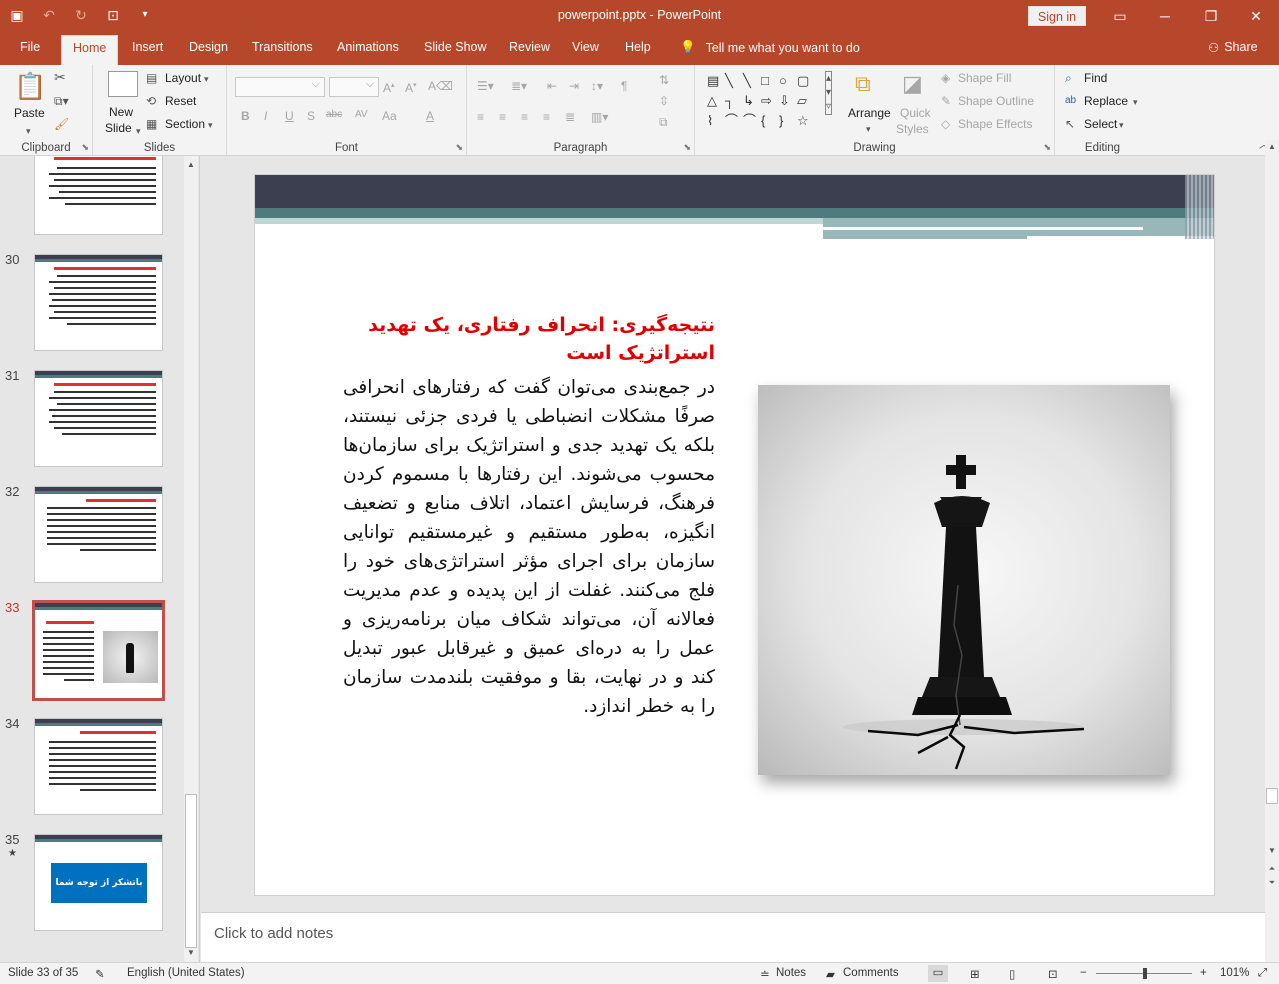 Image resolution: width=1279 pixels, height=984 pixels. I want to click on tab-help: Help, so click(638, 47).